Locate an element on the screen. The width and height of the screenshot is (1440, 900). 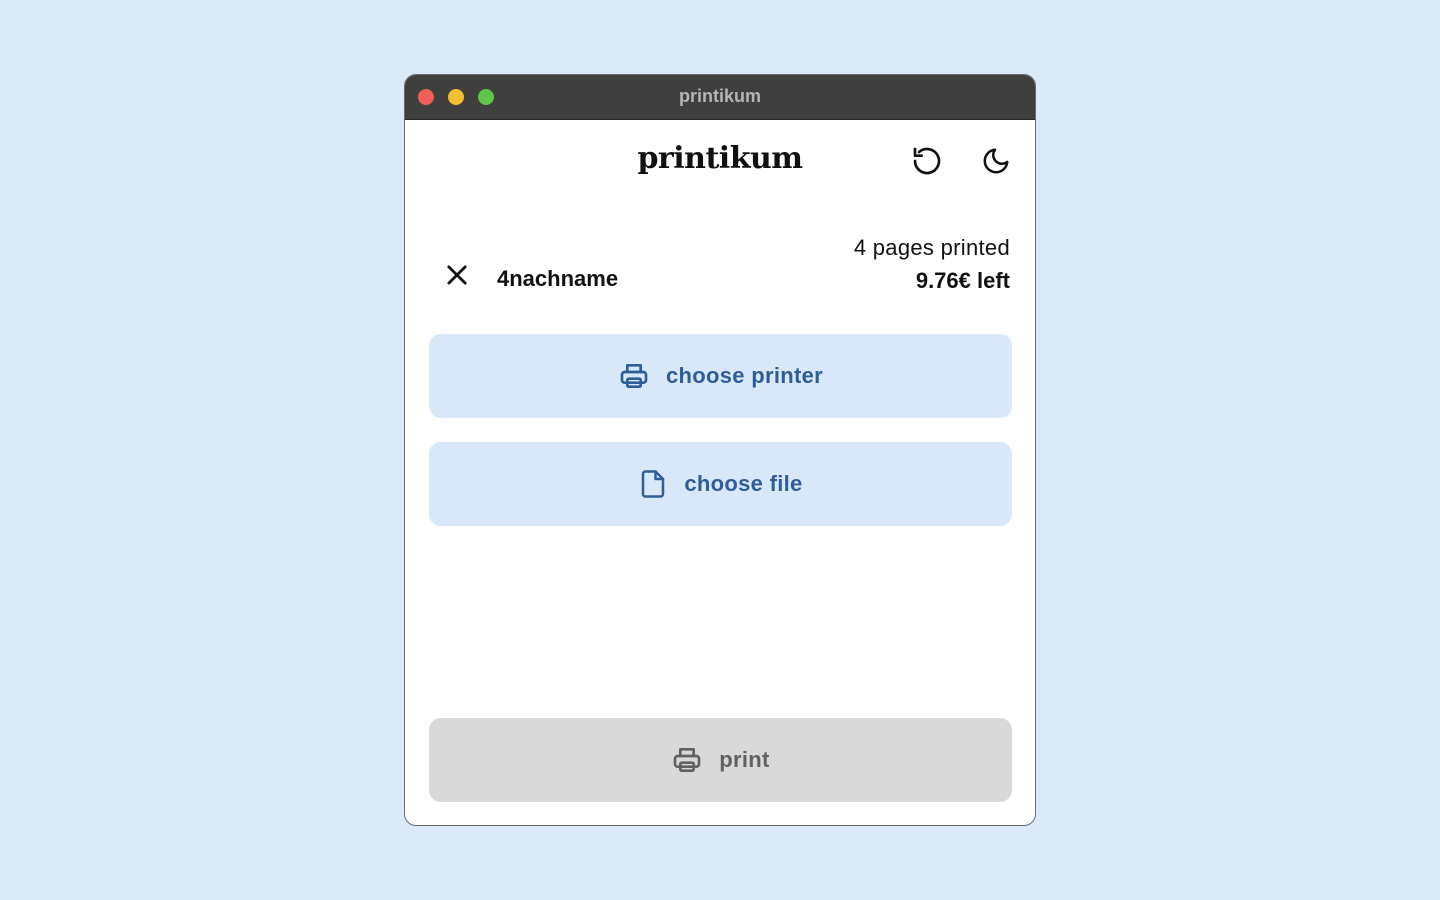
choose-file-button: choose file is located at coordinates (720, 484).